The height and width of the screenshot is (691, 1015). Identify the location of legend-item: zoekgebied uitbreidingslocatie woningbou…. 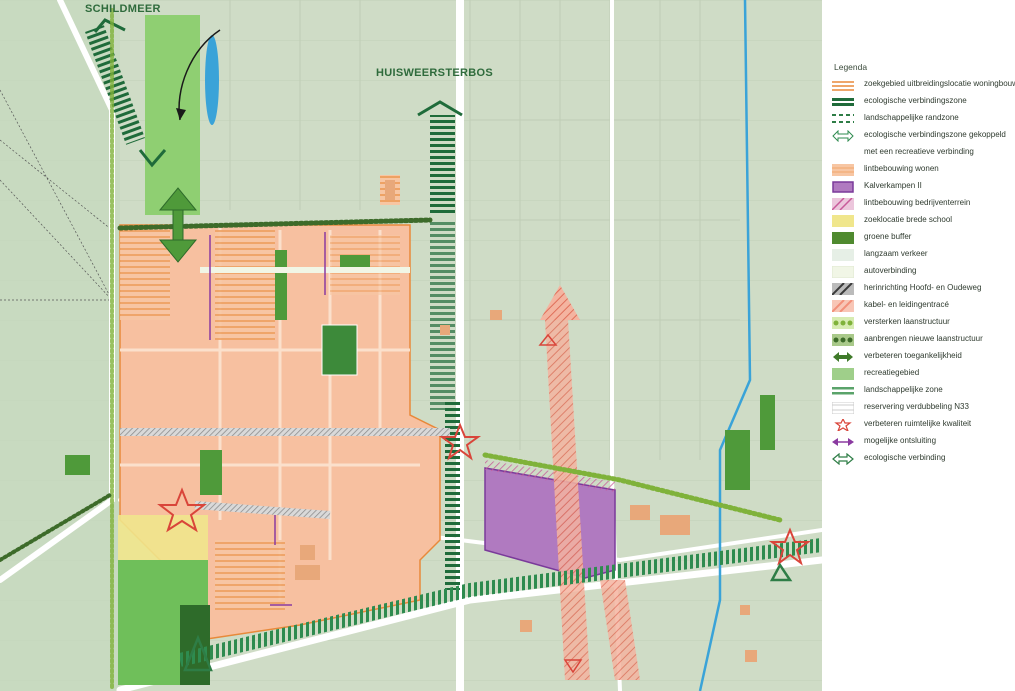
(920, 84).